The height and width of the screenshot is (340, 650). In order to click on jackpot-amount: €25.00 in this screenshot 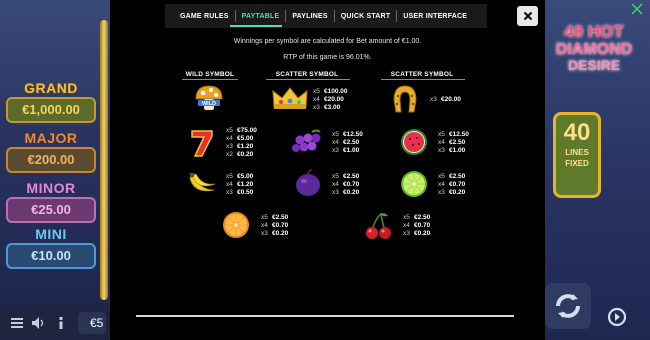, I will do `click(51, 210)`.